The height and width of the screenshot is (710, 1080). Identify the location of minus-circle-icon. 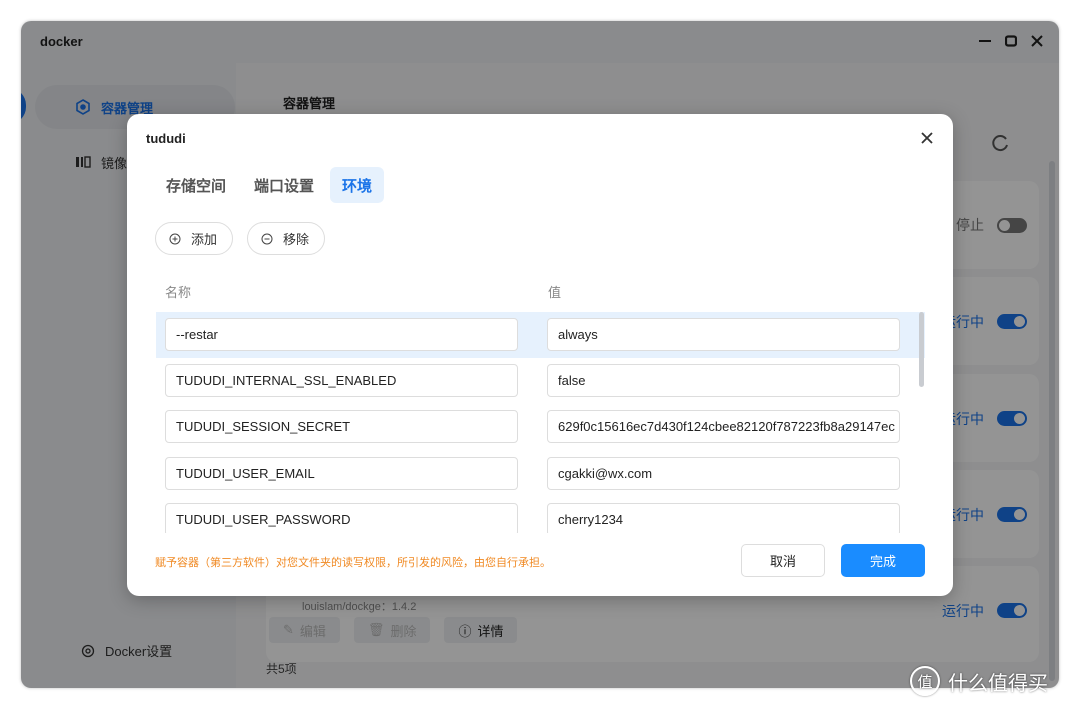
(267, 238).